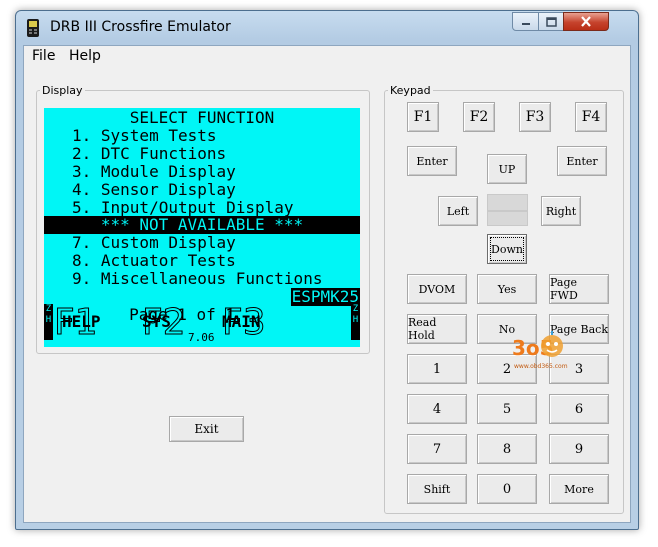 Image resolution: width=658 pixels, height=547 pixels. I want to click on keypad-group-label: Keypad, so click(410, 90).